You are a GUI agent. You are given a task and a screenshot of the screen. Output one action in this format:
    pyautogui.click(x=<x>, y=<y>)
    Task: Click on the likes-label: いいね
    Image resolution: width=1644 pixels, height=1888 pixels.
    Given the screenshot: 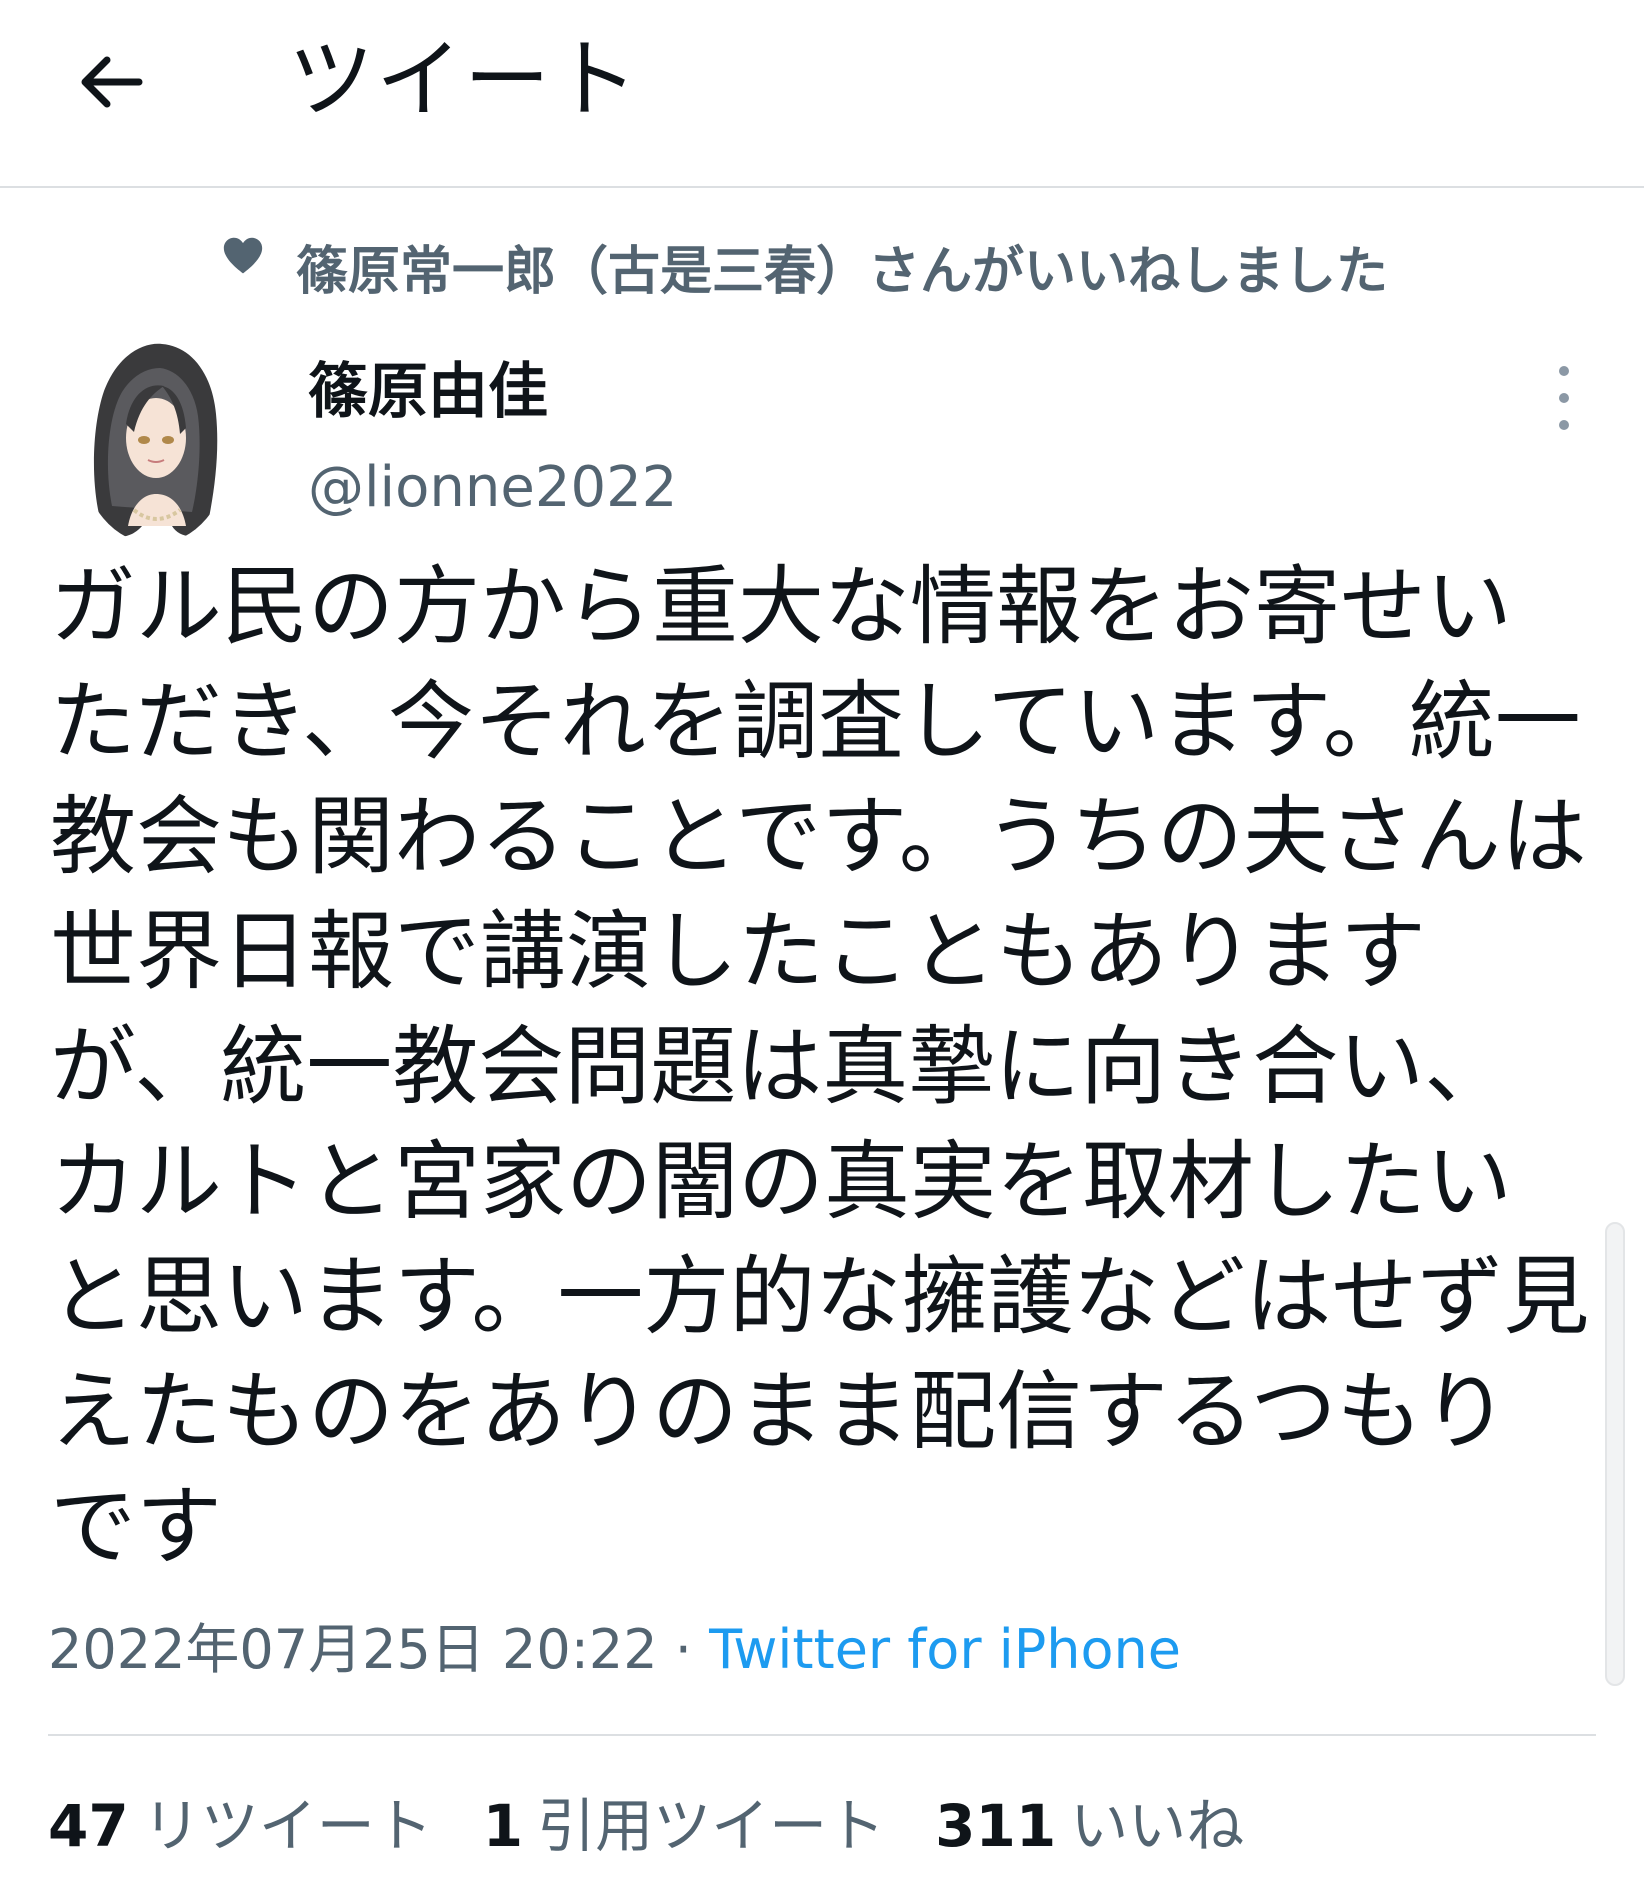 What is the action you would take?
    pyautogui.click(x=1157, y=1826)
    